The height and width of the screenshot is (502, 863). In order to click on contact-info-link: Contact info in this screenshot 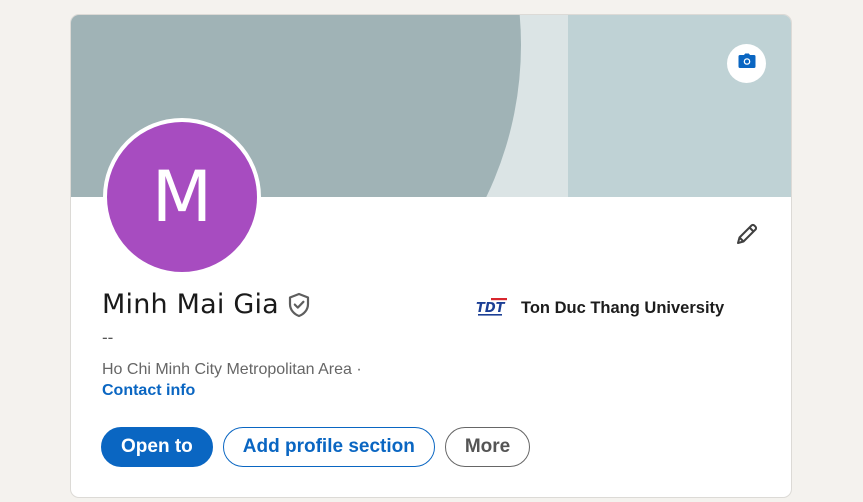, I will do `click(148, 391)`.